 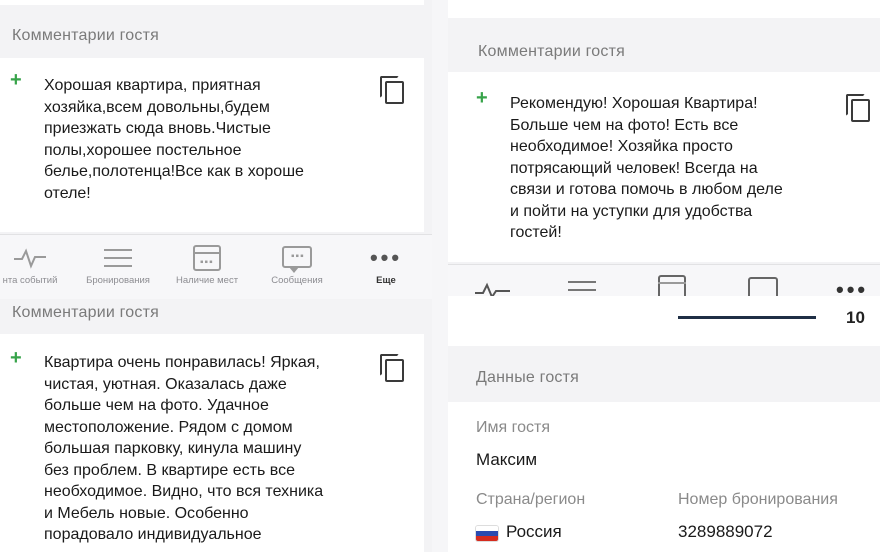 I want to click on tab-label: Бронирования, so click(x=118, y=280).